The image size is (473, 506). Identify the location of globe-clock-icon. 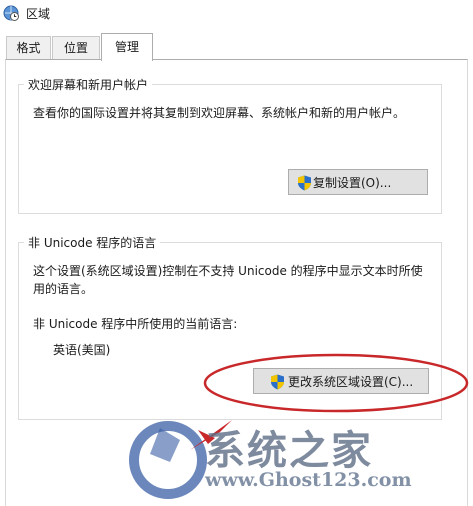
(11, 13).